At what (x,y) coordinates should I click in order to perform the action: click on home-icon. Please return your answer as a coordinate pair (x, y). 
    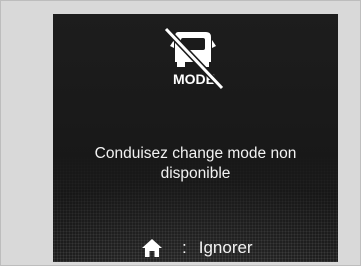
    Looking at the image, I should click on (152, 248).